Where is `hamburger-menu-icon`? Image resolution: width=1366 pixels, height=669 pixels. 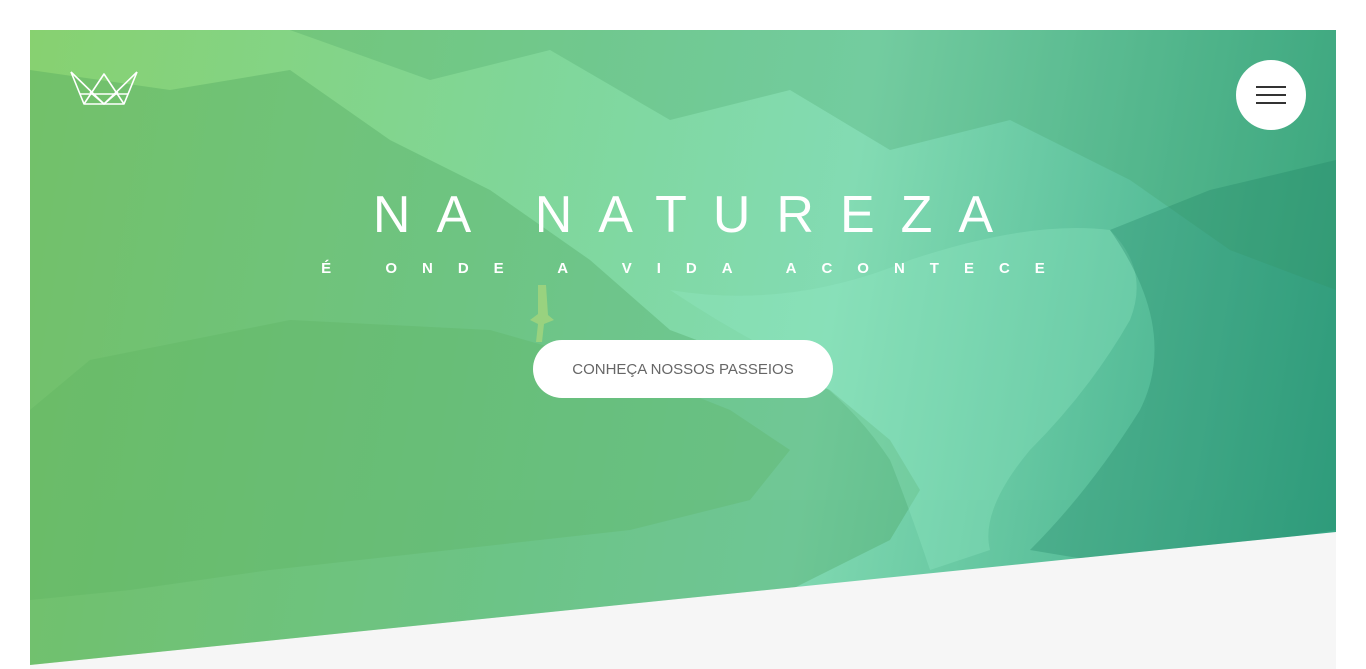 hamburger-menu-icon is located at coordinates (1271, 95).